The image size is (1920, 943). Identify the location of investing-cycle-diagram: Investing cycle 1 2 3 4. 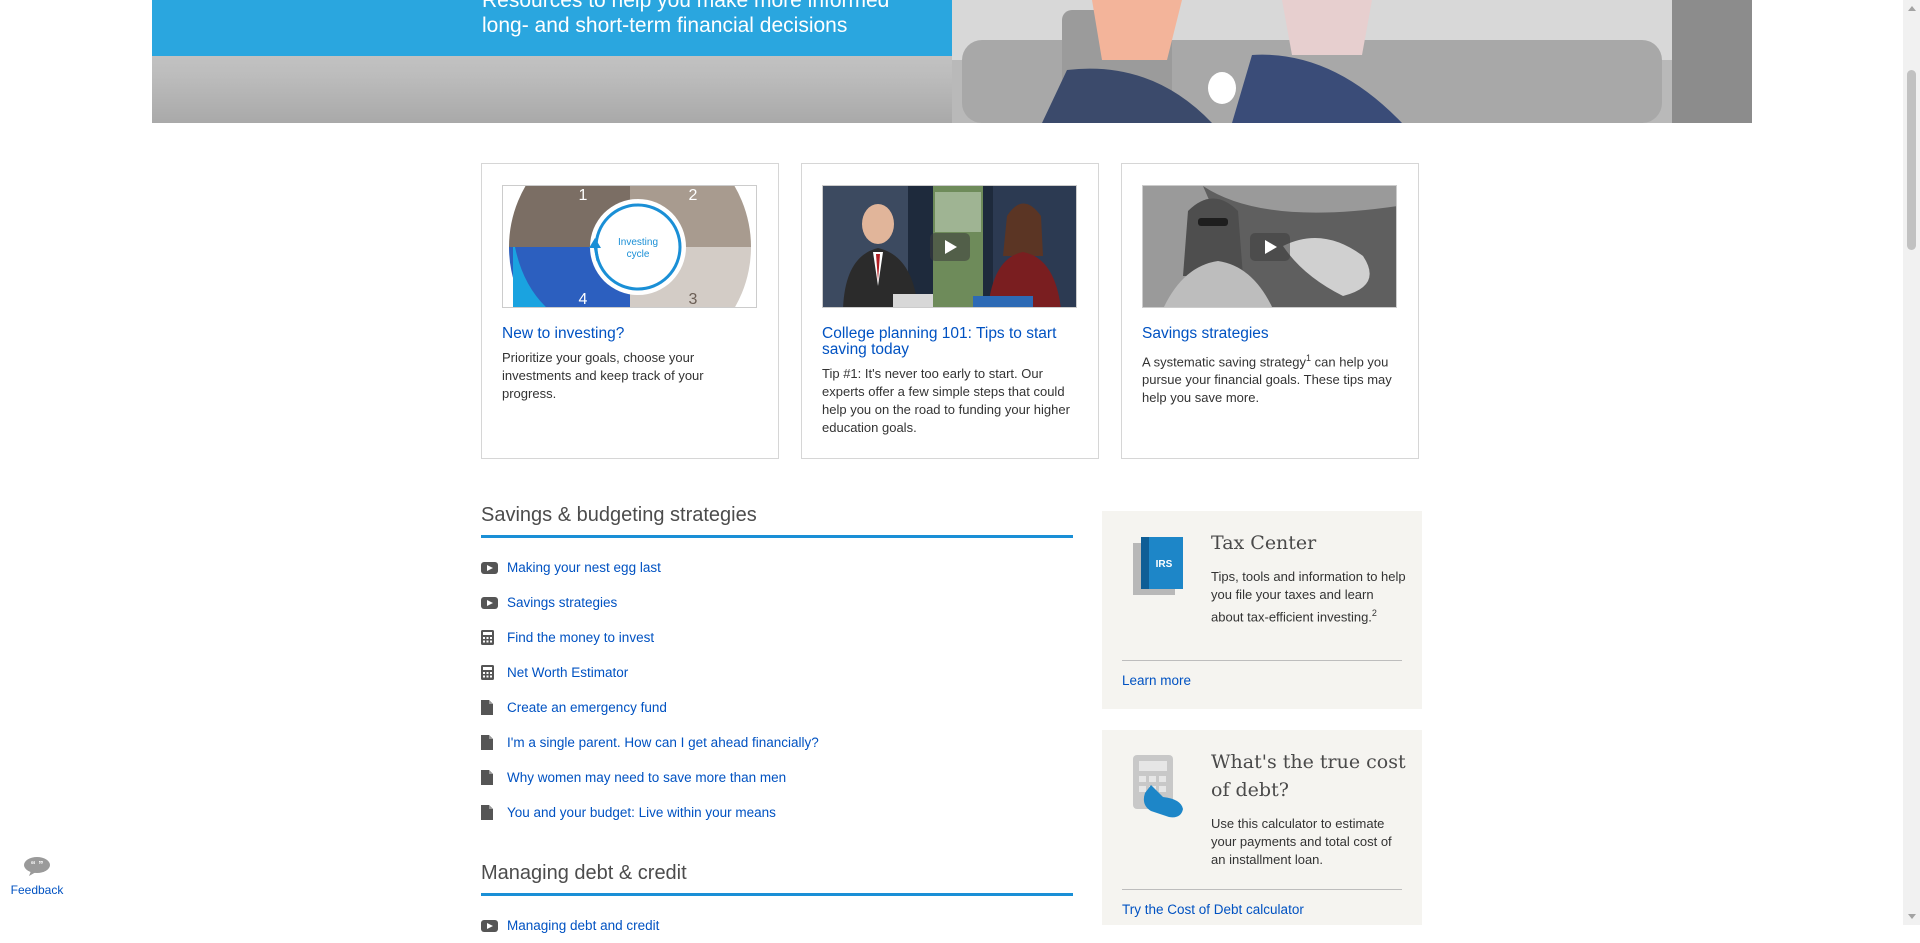
(629, 246).